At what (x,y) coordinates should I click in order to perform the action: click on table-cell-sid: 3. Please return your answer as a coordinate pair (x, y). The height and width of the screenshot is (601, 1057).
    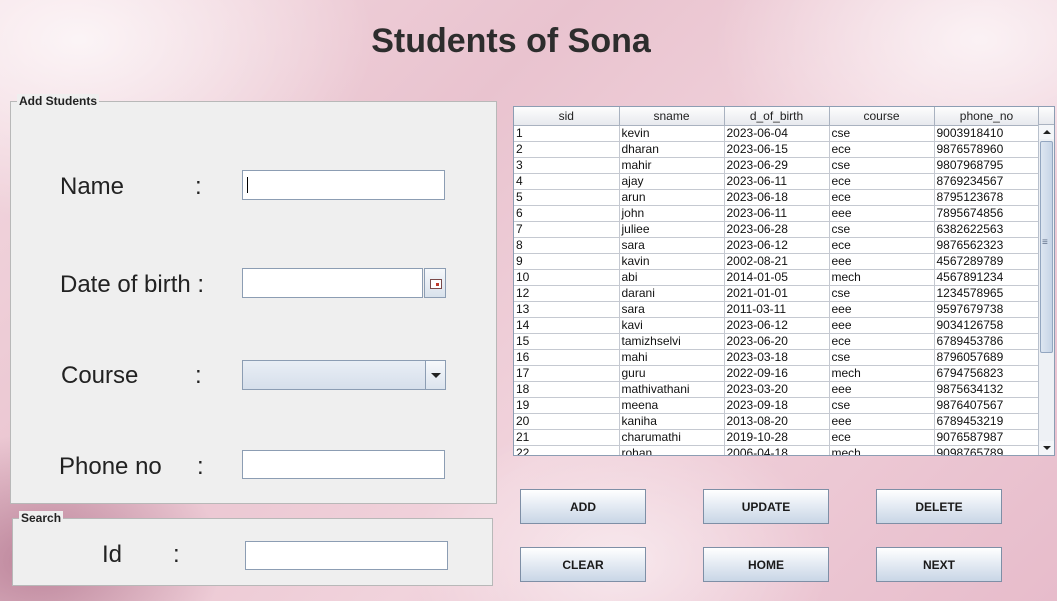
    Looking at the image, I should click on (567, 165).